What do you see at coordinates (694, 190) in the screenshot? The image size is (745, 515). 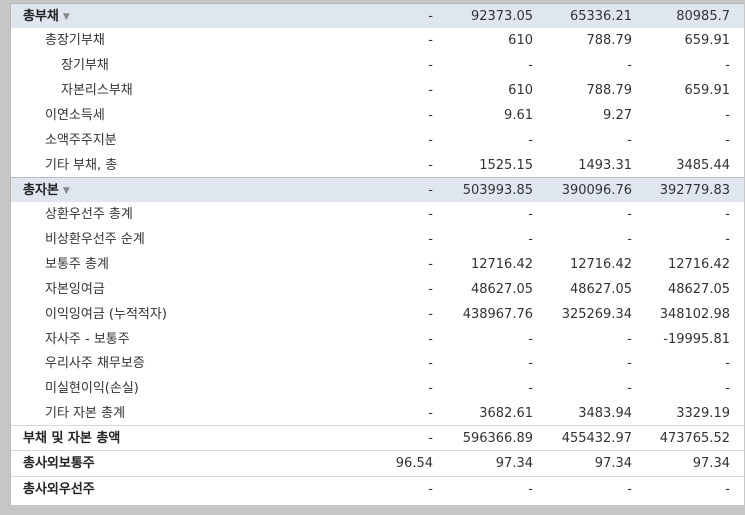 I see `value-cell: 392779.83` at bounding box center [694, 190].